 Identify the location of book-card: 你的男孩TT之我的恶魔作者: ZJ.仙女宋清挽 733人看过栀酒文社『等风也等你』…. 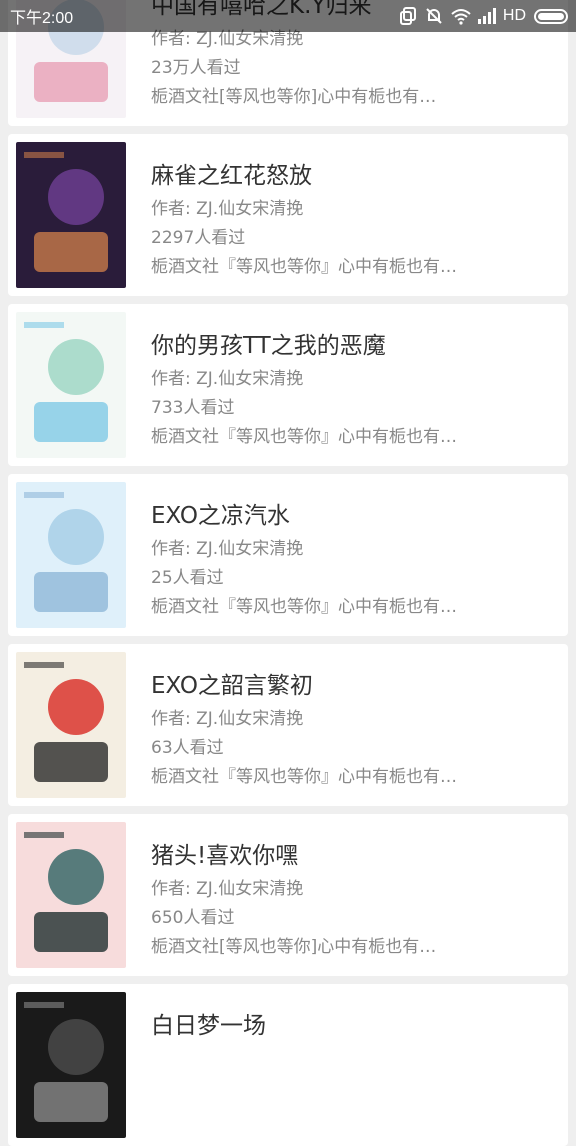
(288, 385).